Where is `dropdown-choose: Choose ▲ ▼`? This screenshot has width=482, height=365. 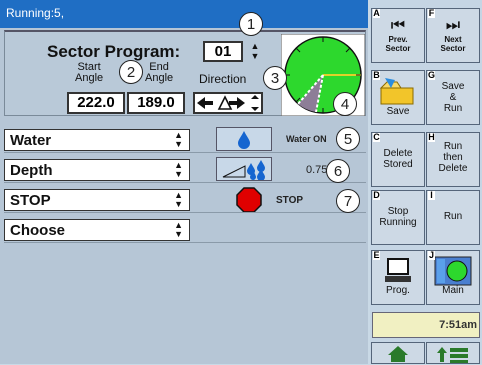 dropdown-choose: Choose ▲ ▼ is located at coordinates (97, 230).